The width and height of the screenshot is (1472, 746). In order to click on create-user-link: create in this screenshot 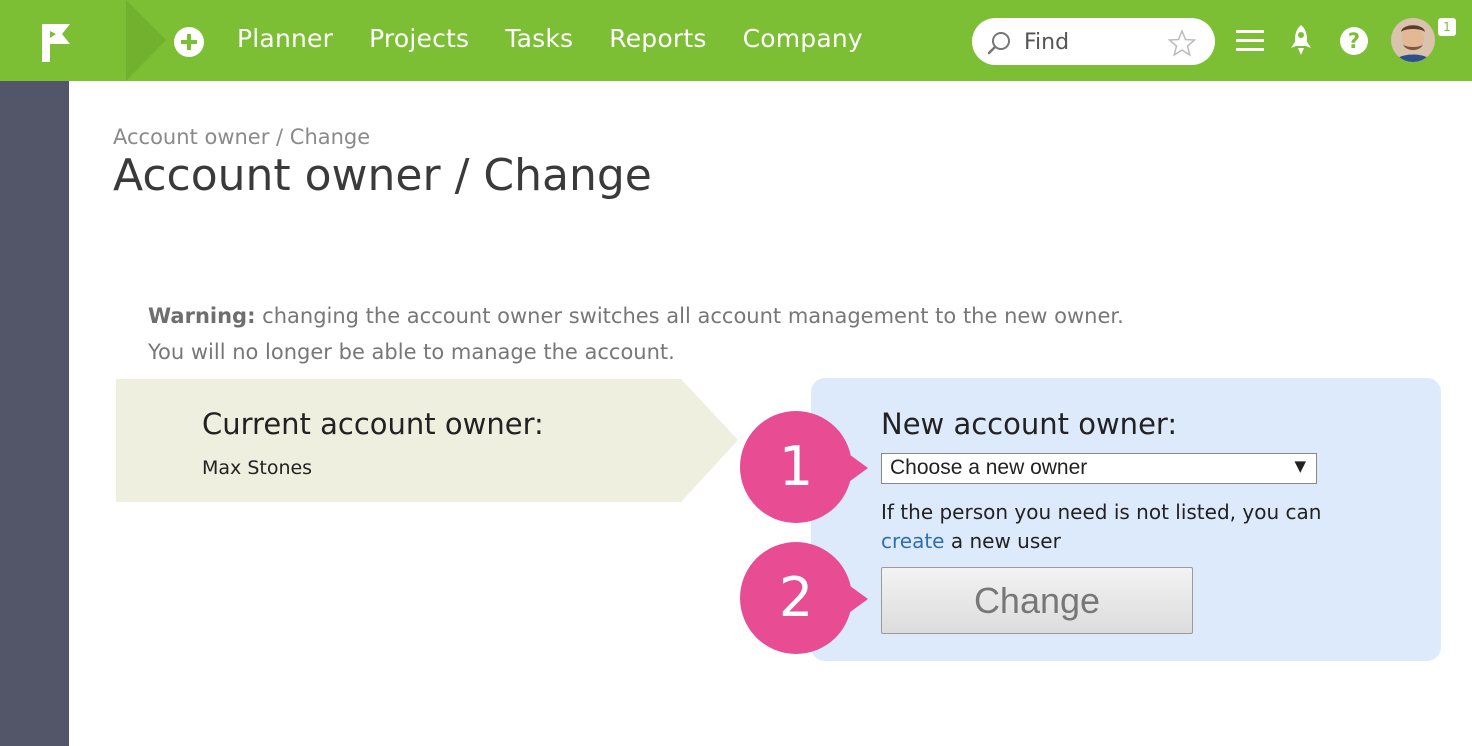, I will do `click(913, 541)`.